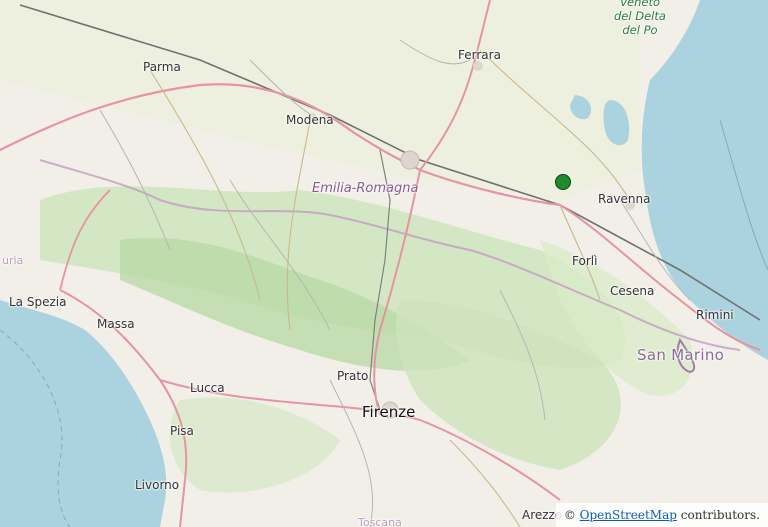  I want to click on map-label-forli: Forlì, so click(585, 261).